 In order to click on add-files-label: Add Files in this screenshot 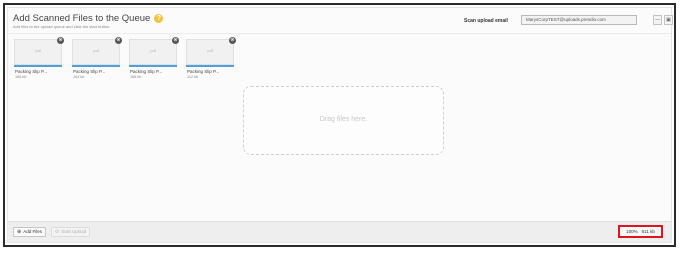, I will do `click(32, 231)`.